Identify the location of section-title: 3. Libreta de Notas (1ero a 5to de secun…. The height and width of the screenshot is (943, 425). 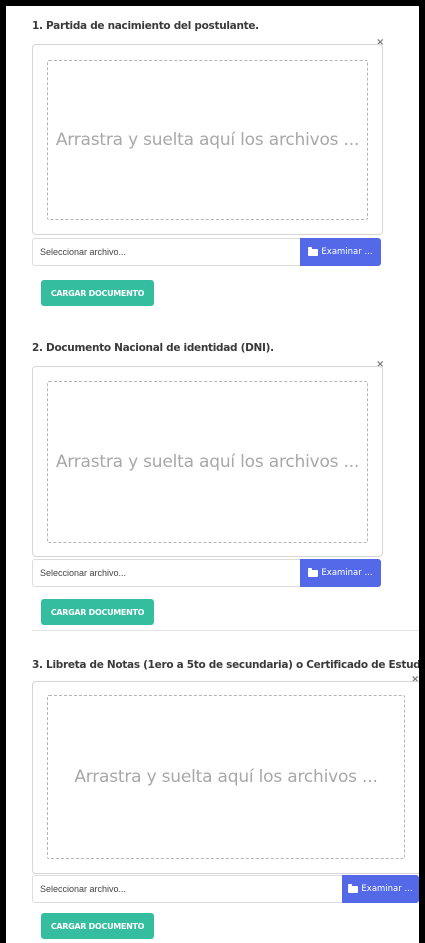
(225, 665).